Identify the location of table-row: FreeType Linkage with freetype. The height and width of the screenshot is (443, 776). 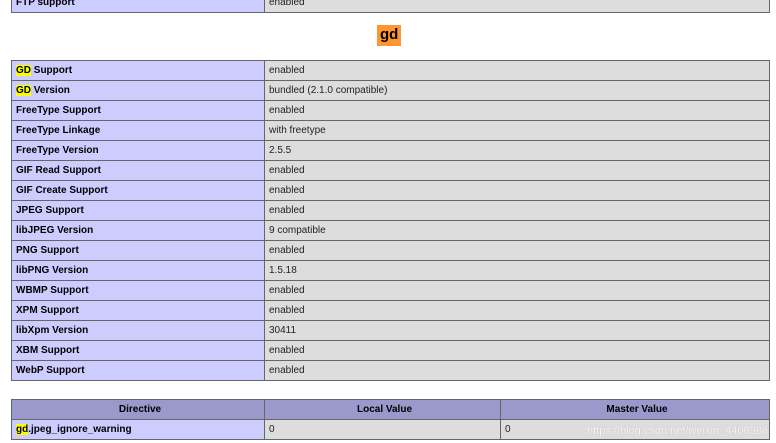
(390, 130).